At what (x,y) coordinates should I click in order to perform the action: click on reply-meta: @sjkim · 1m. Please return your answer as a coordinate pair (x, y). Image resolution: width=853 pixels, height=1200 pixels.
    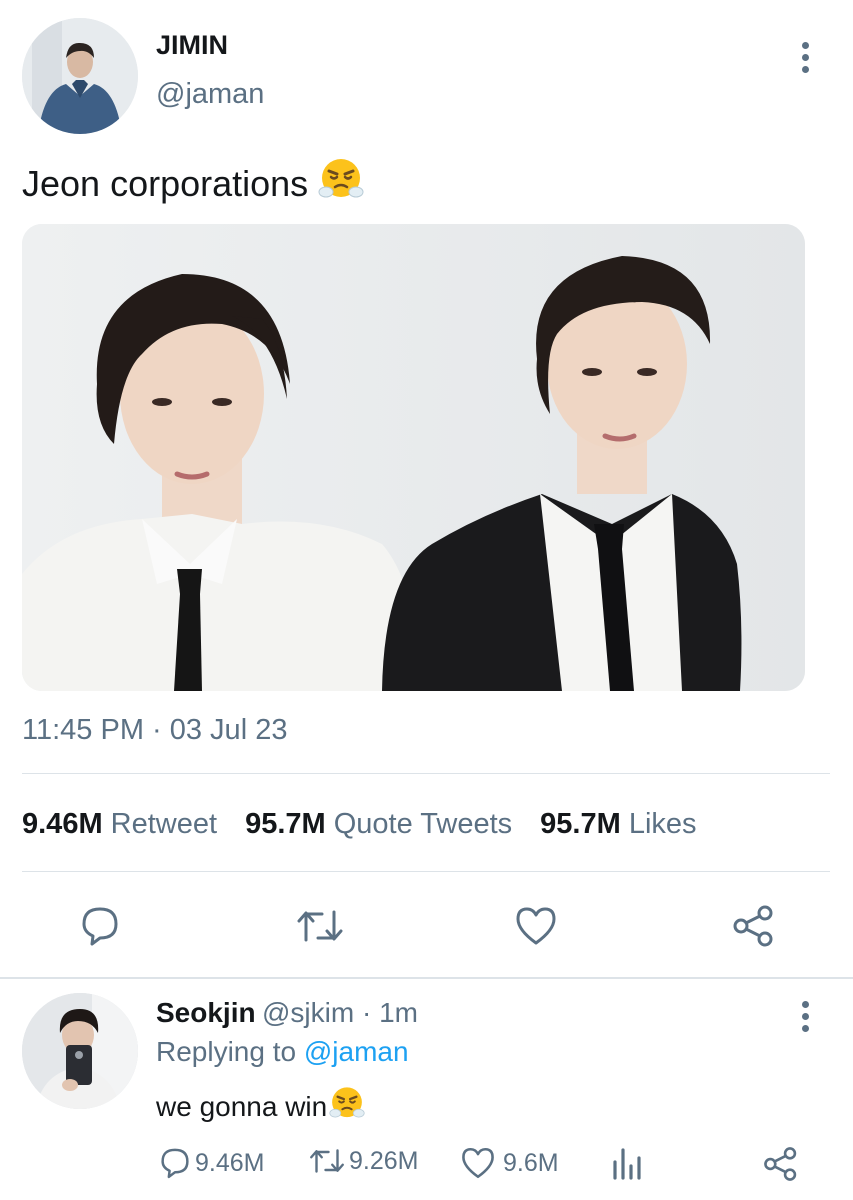
    Looking at the image, I should click on (340, 1013).